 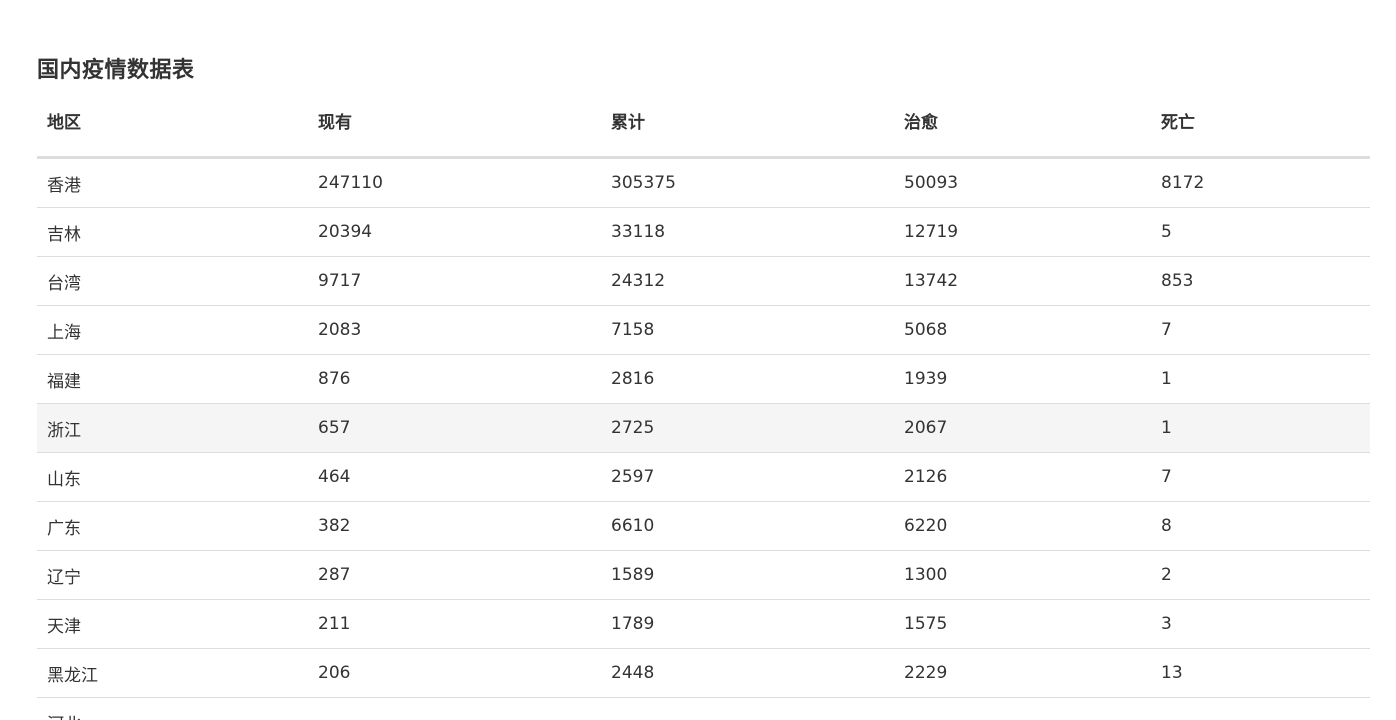 I want to click on cell-current: 247110, so click(x=454, y=182).